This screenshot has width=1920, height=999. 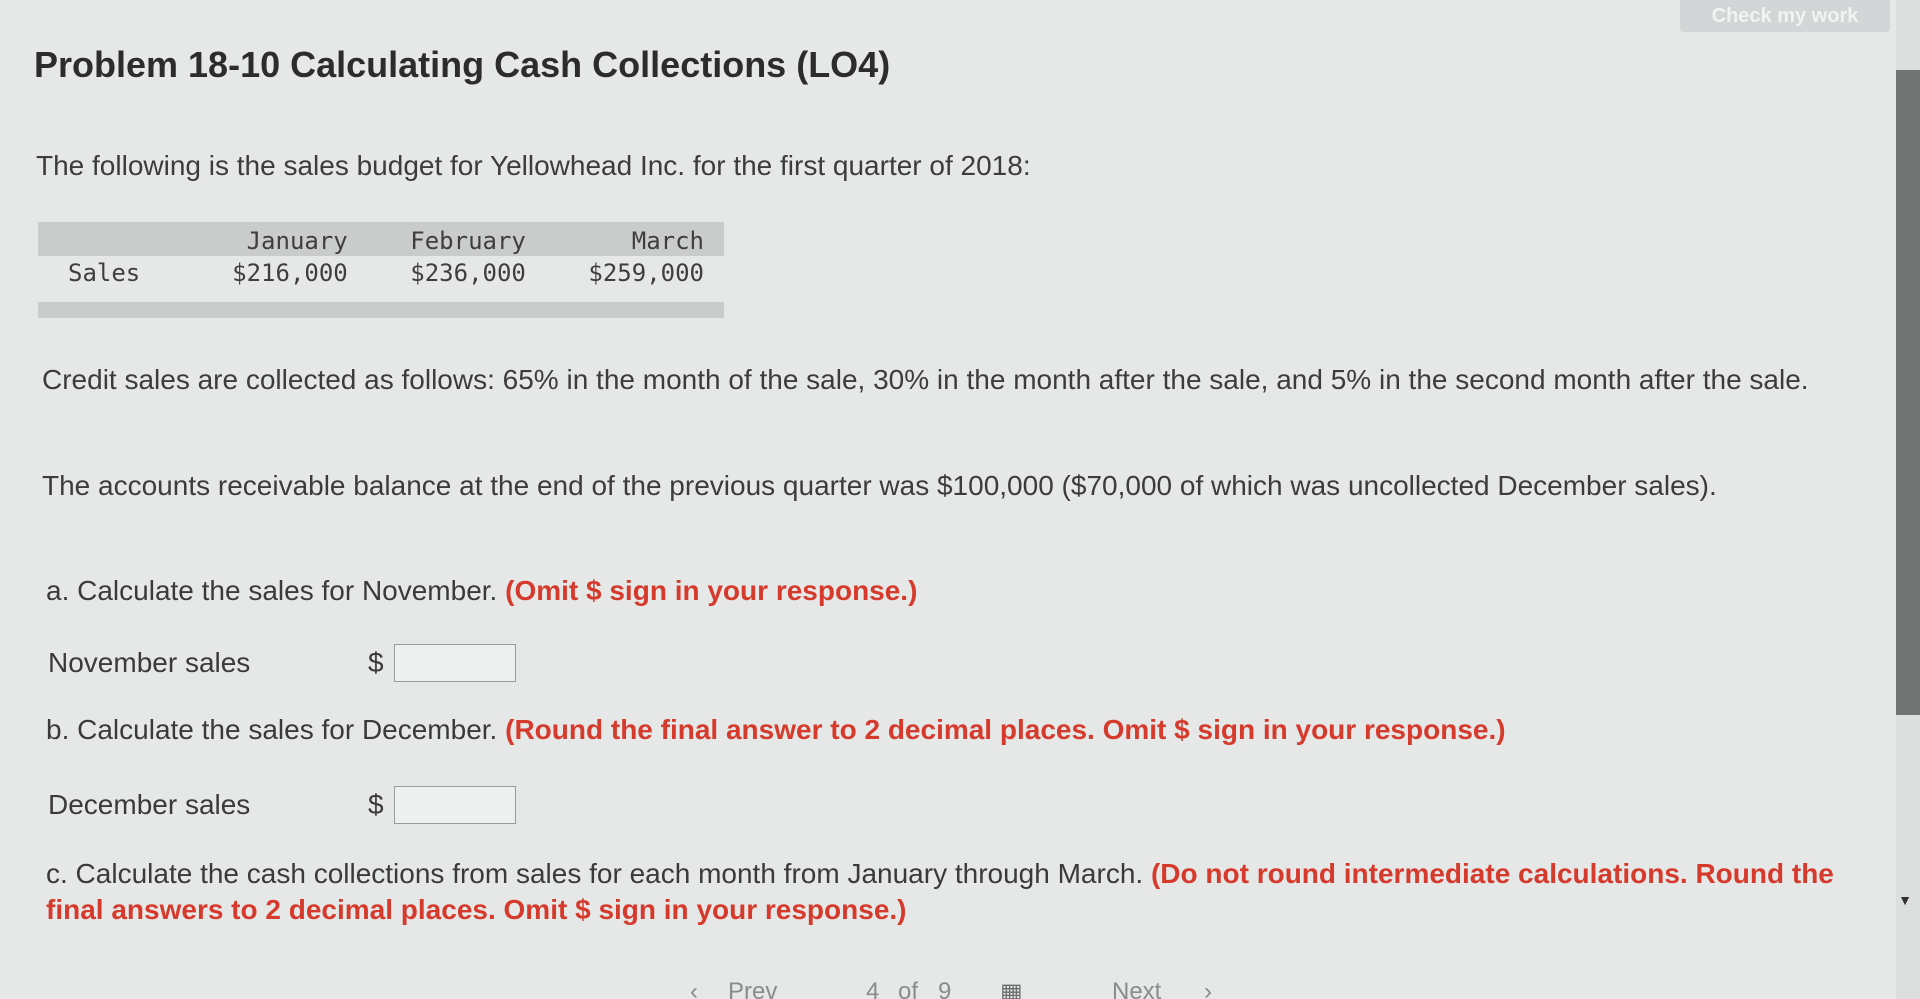 I want to click on grid-view-icon: ▦, so click(x=1011, y=988).